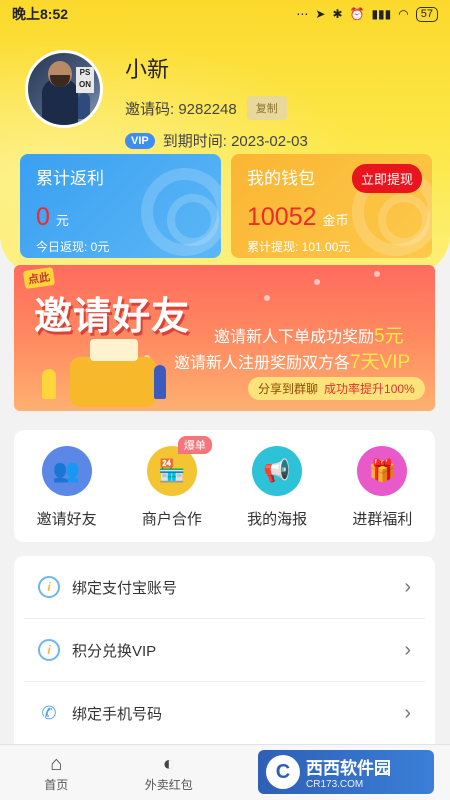 The width and height of the screenshot is (450, 800). Describe the element at coordinates (282, 217) in the screenshot. I see `wallet-value: 10052` at that location.